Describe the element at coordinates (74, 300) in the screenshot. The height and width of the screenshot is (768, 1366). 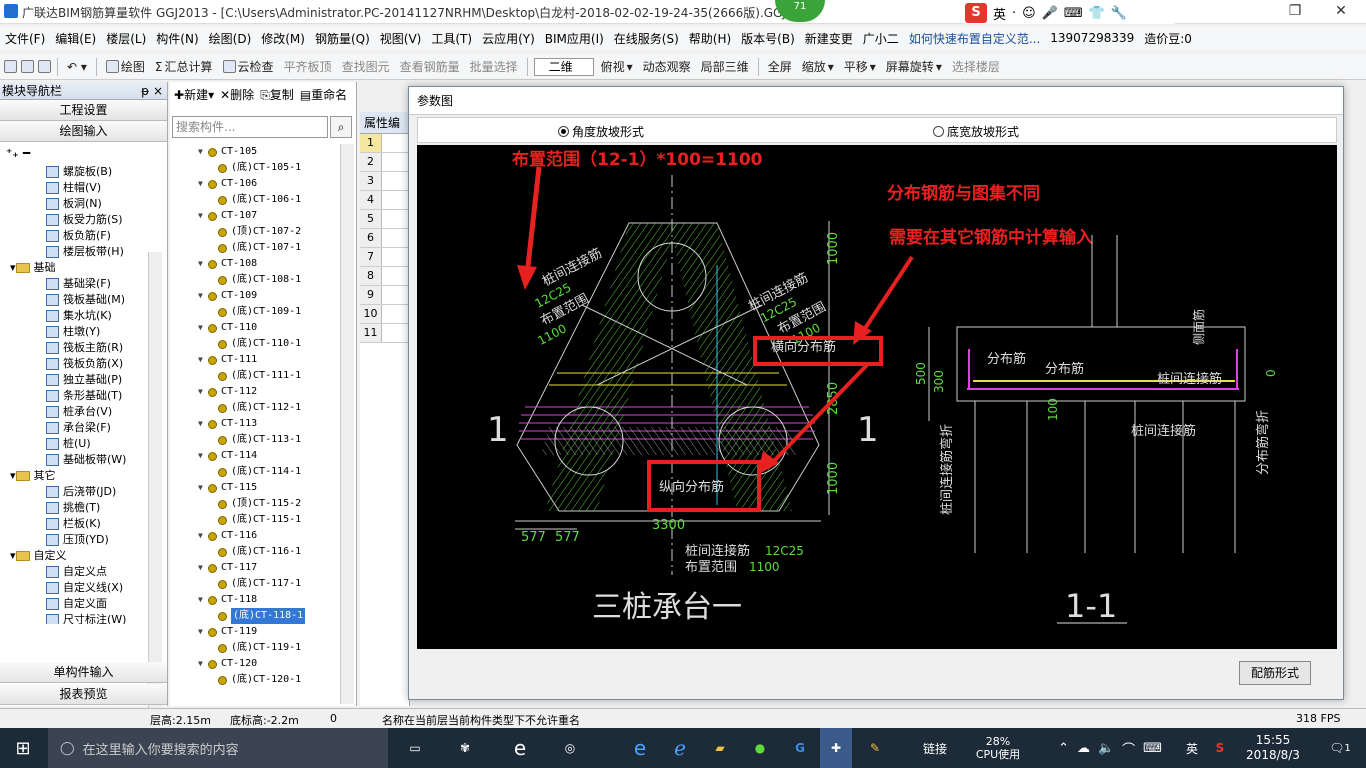
I see `nav-tree-item: 筏板基础(M)` at that location.